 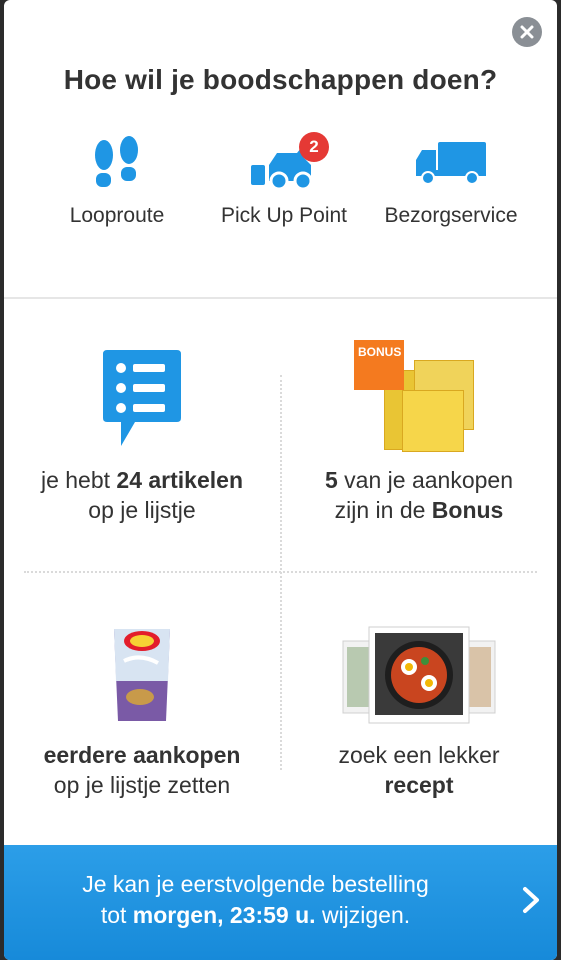 What do you see at coordinates (314, 147) in the screenshot?
I see `pickup-badge: 2` at bounding box center [314, 147].